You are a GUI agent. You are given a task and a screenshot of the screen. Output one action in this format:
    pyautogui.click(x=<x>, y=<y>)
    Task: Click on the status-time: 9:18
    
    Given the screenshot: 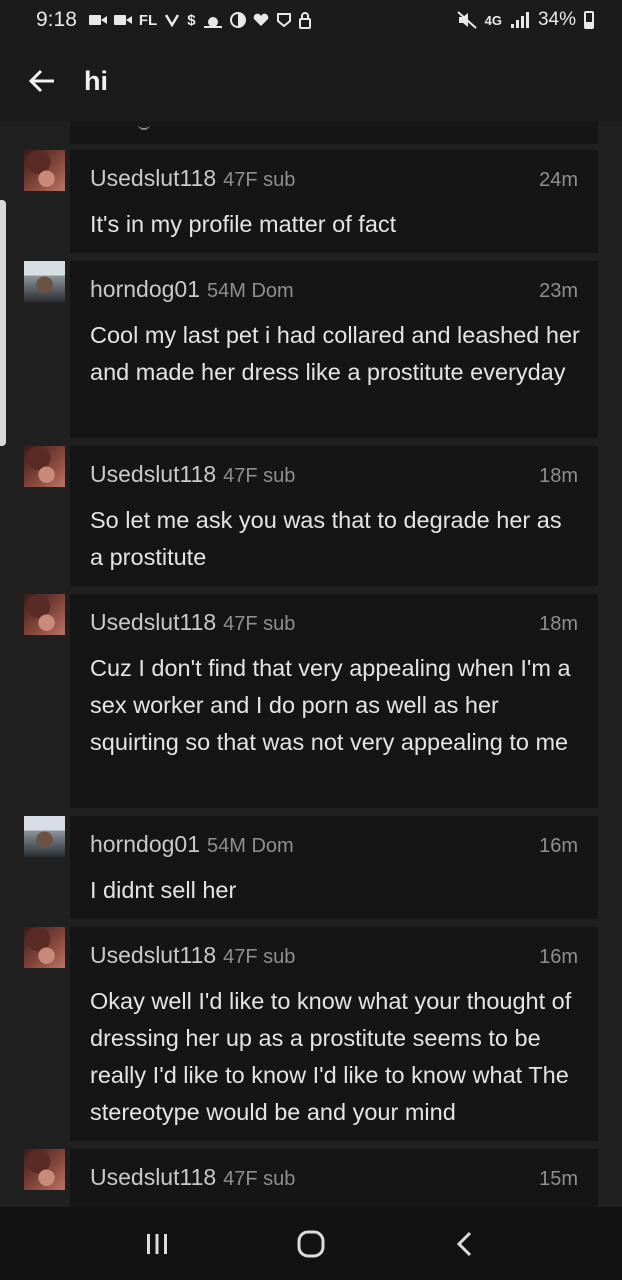 What is the action you would take?
    pyautogui.click(x=56, y=19)
    